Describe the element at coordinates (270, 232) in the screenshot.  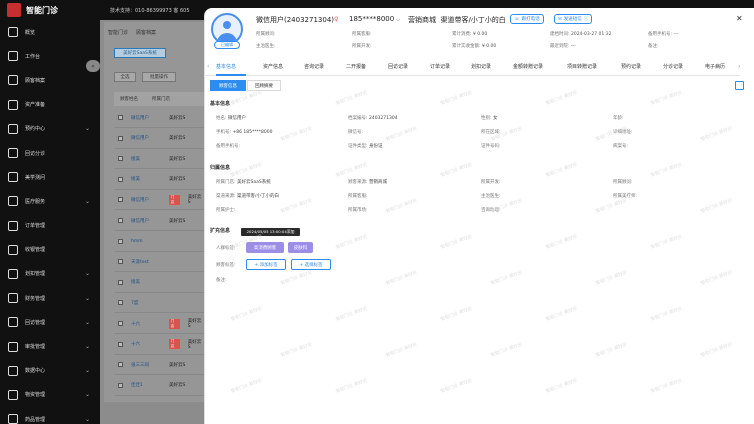
I see `tag-tooltip: 2024/05/05 13:00:04添加` at that location.